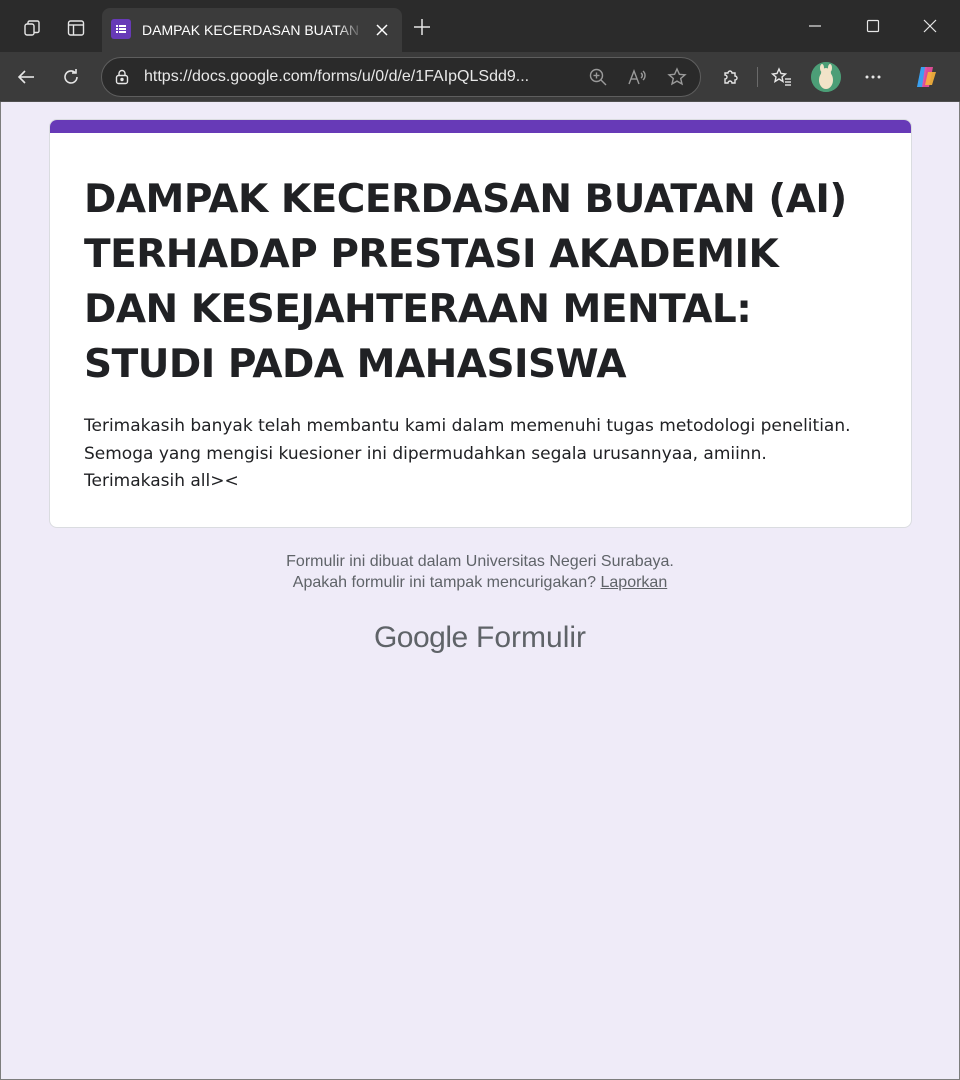  What do you see at coordinates (782, 77) in the screenshot?
I see `favorites-icon` at bounding box center [782, 77].